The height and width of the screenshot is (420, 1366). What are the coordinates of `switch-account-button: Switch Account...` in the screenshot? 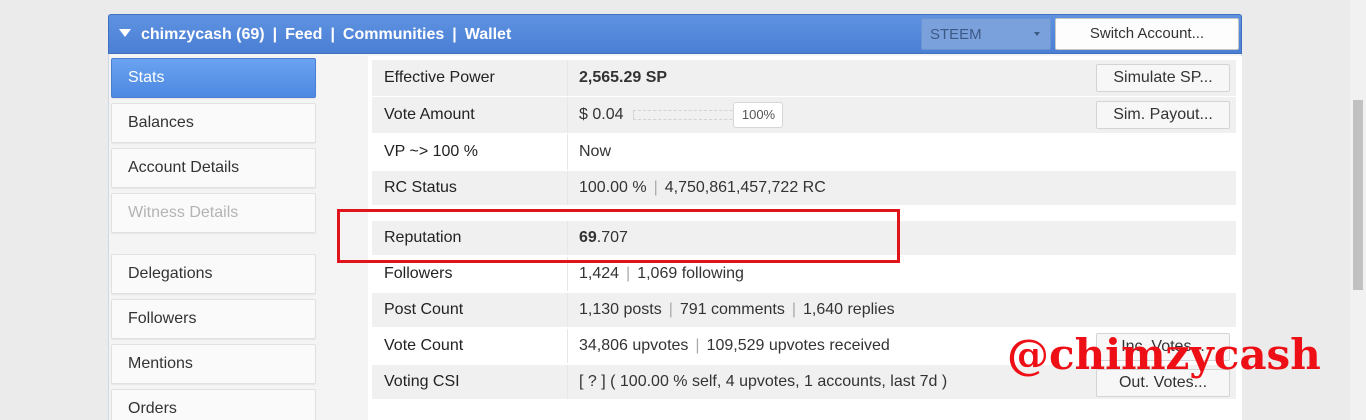 It's located at (1147, 34).